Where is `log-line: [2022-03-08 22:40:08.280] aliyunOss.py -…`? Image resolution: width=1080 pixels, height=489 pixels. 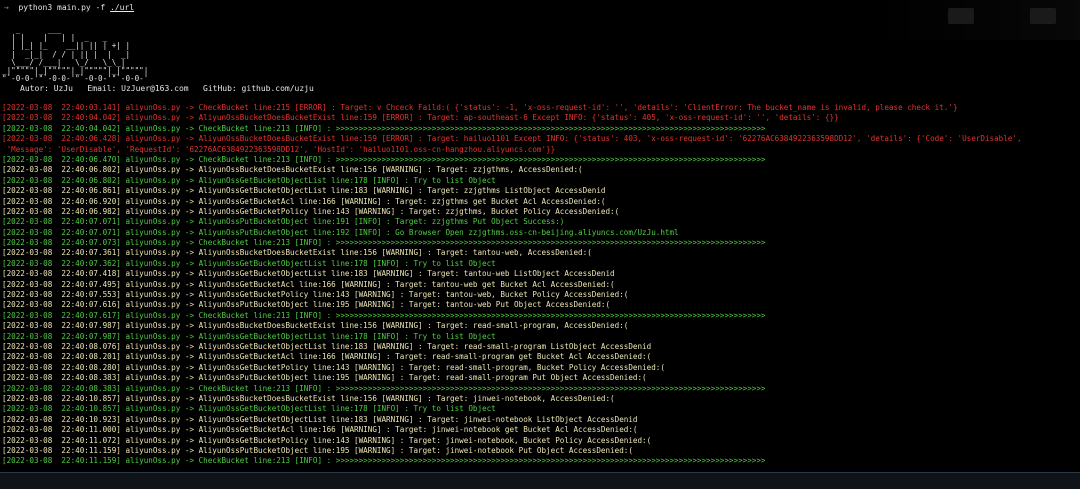
log-line: [2022-03-08 22:40:08.280] aliyunOss.py -… is located at coordinates (333, 367).